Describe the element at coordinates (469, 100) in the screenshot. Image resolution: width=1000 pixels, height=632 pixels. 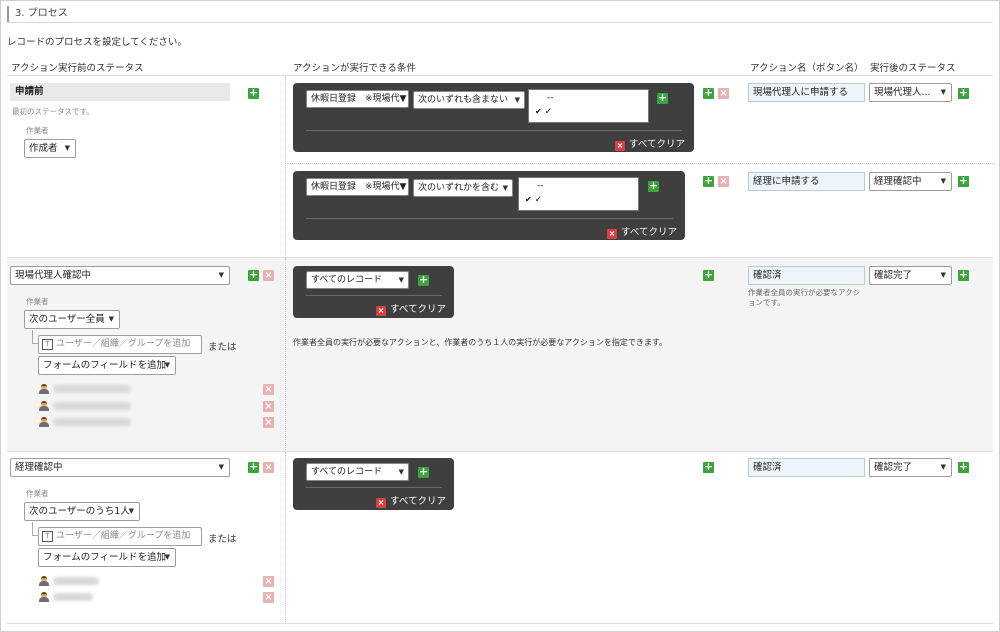
I see `condition-operator-select: 次のいずれも含まない ▼` at that location.